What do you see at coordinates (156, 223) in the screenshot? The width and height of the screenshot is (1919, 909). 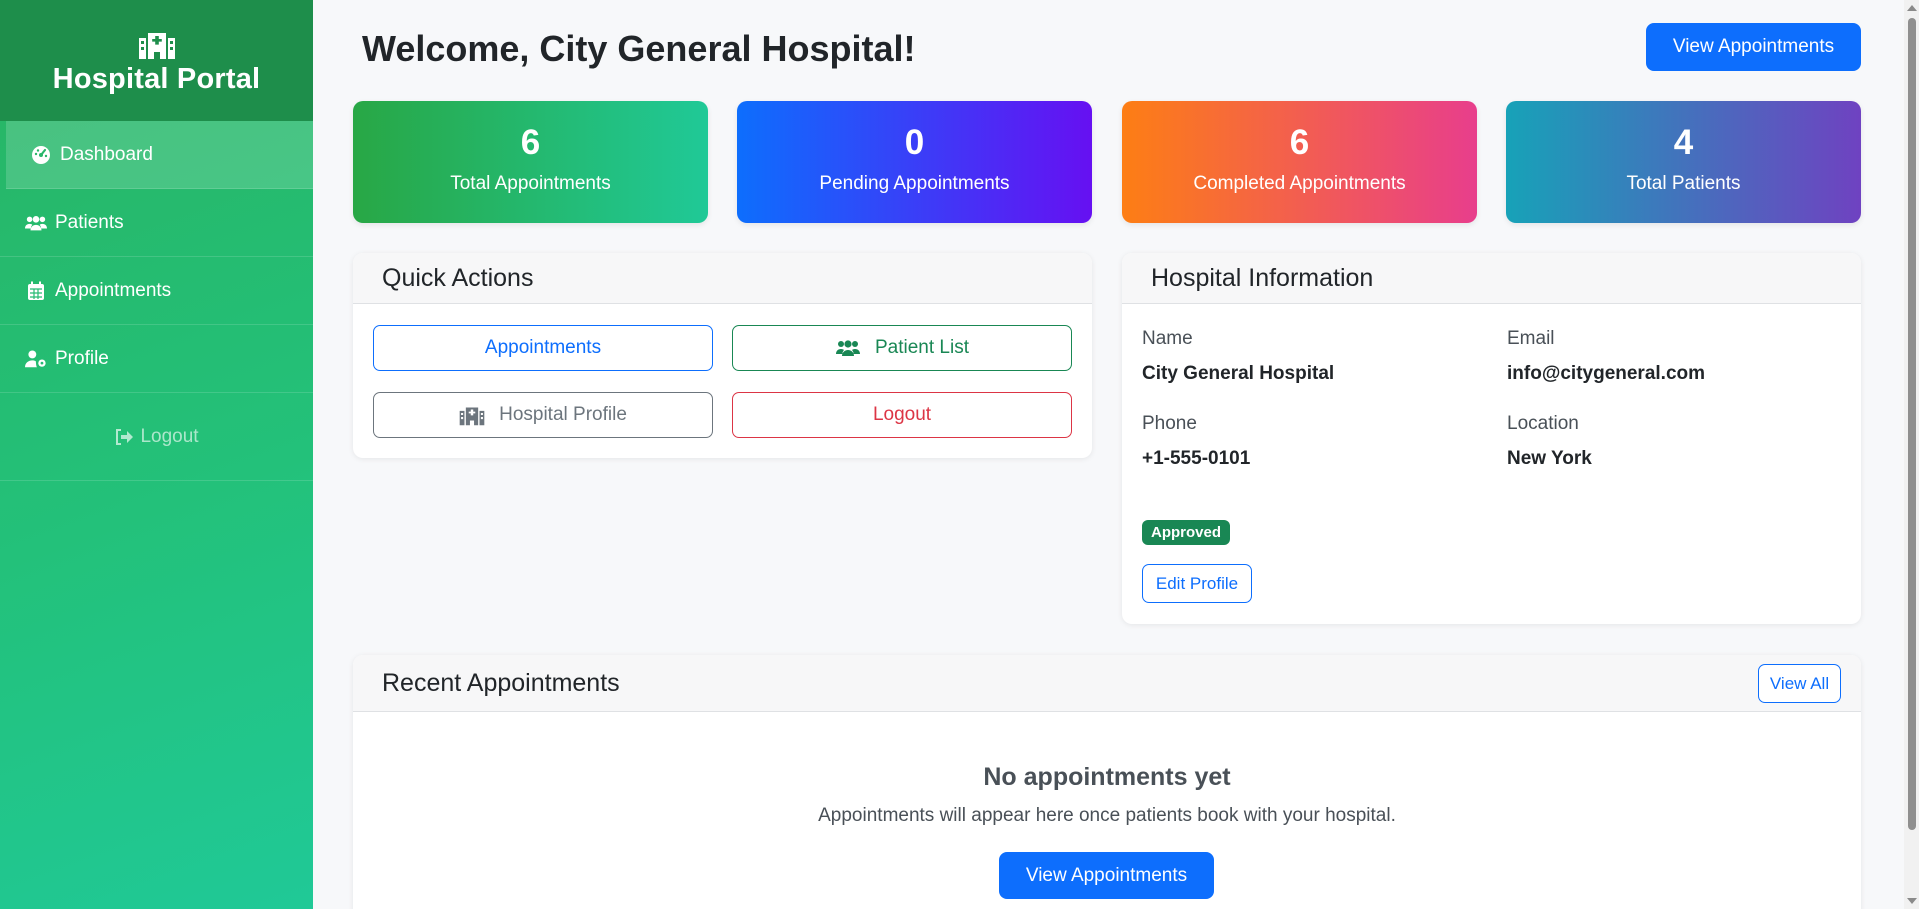 I see `sidebar-item-patients: Patients` at bounding box center [156, 223].